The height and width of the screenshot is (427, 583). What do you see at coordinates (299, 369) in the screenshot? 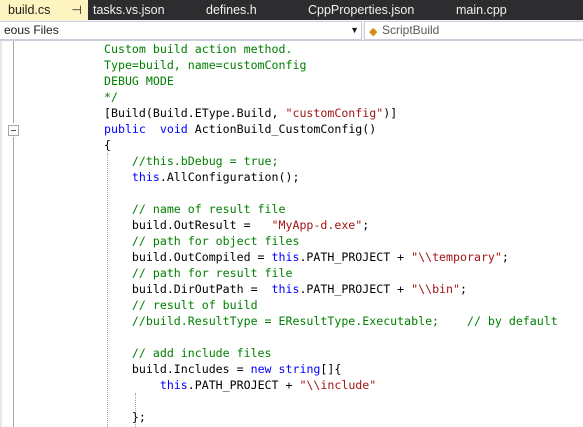
I see `code-token: string` at bounding box center [299, 369].